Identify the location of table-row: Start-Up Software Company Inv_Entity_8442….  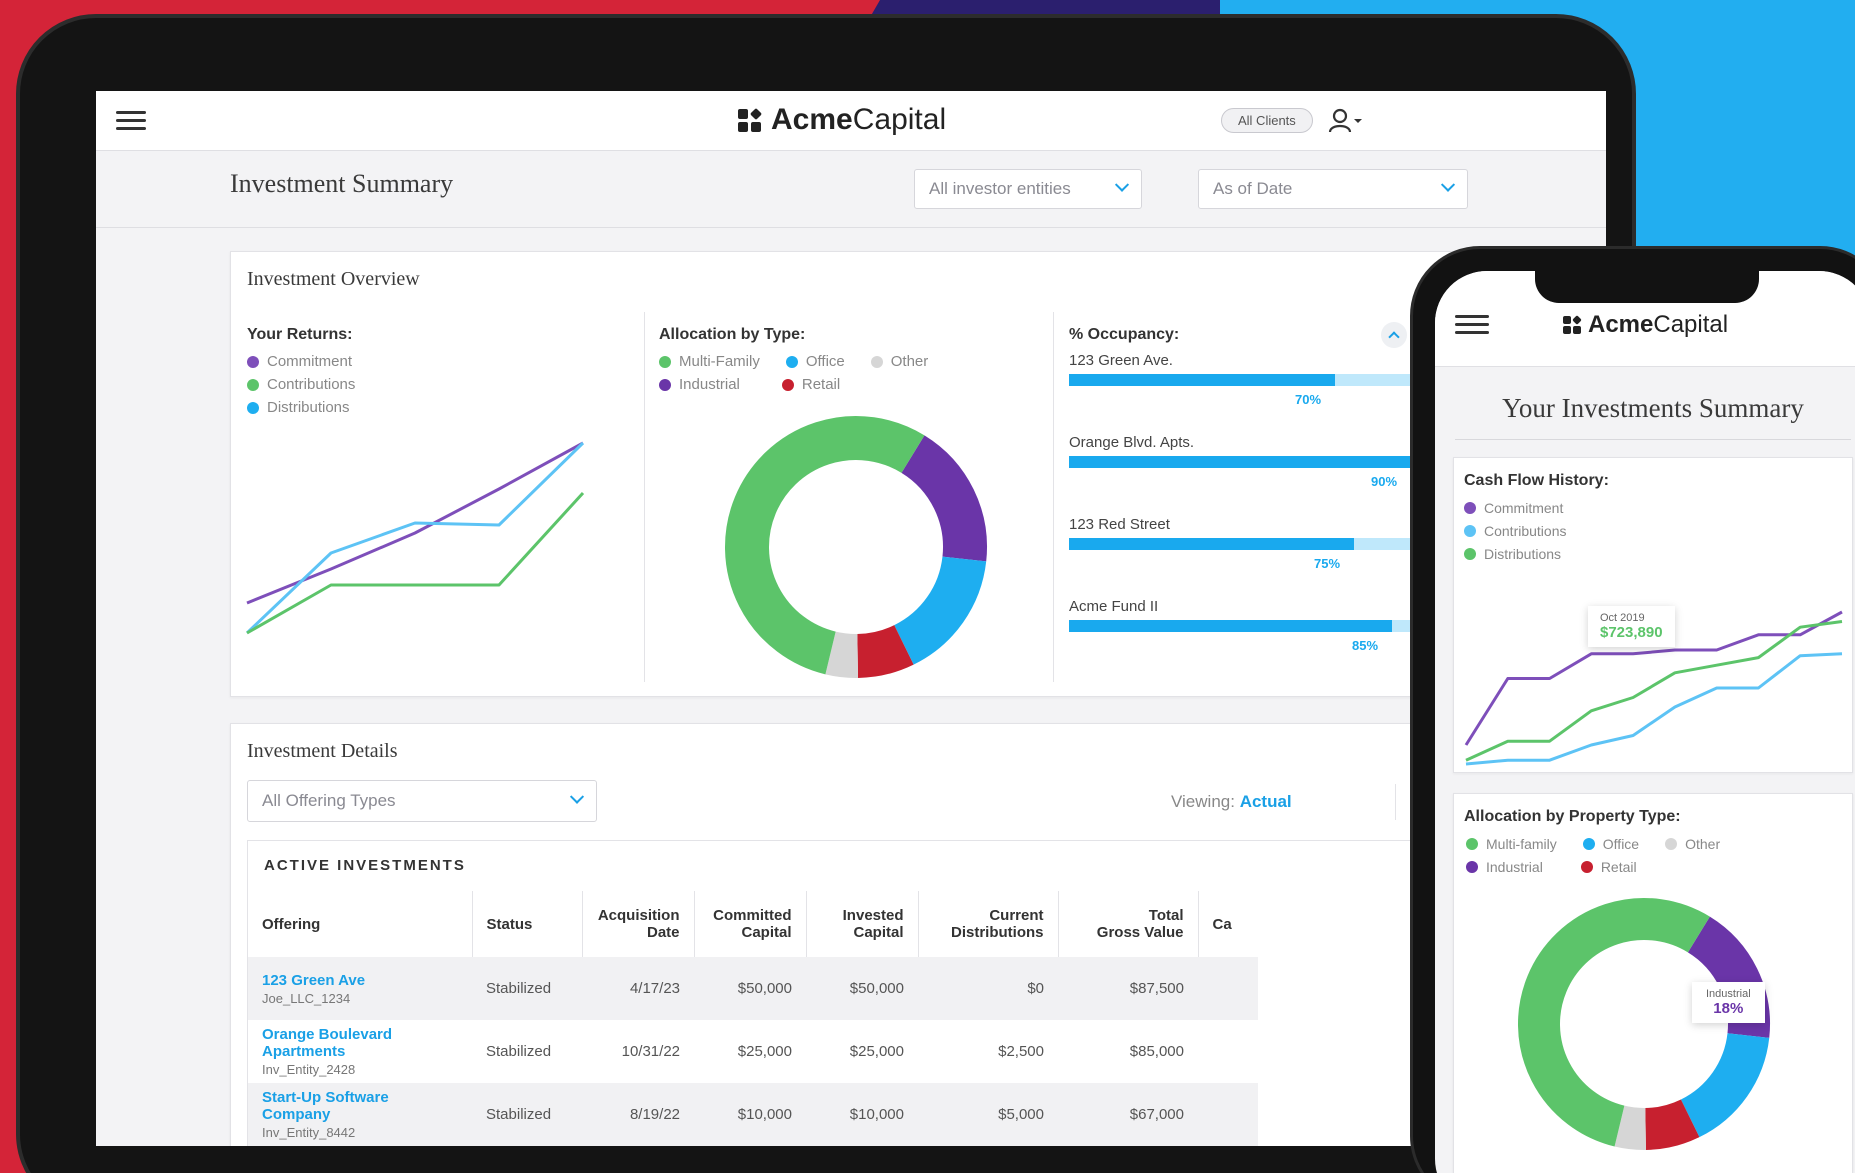
(753, 1114).